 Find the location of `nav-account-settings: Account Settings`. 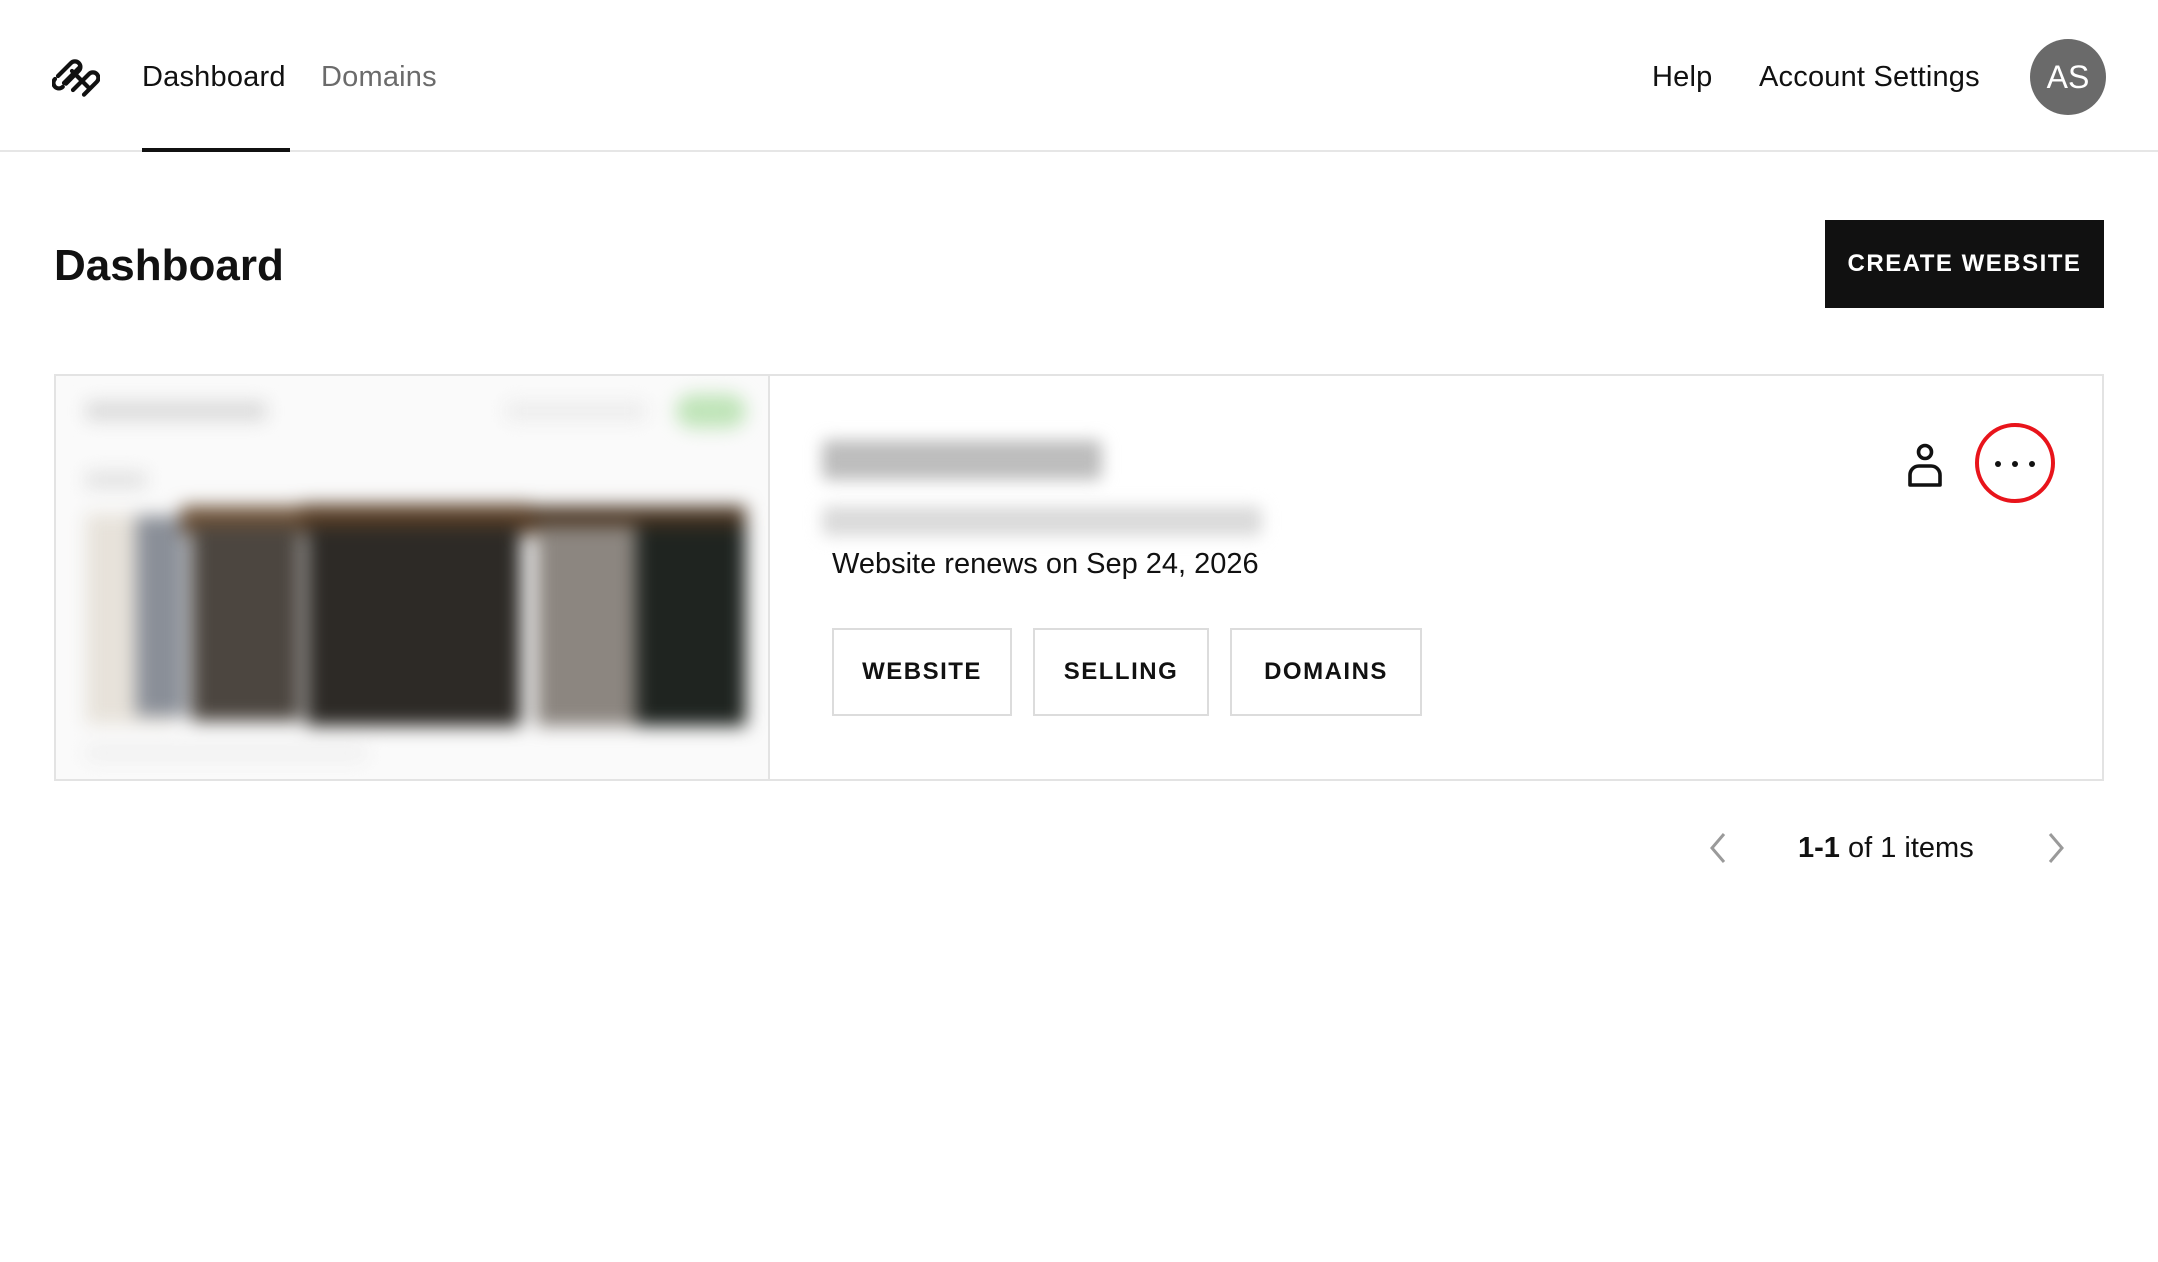

nav-account-settings: Account Settings is located at coordinates (1869, 77).